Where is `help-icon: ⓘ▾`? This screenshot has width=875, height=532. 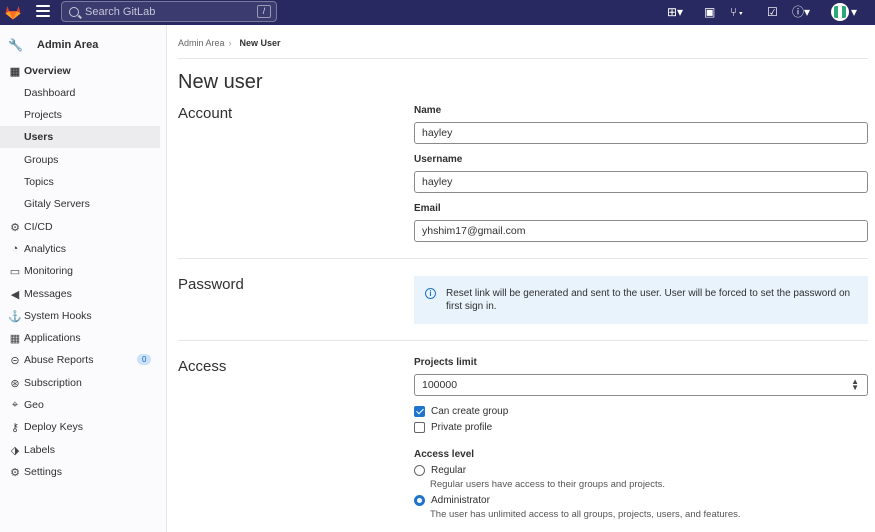
help-icon: ⓘ▾ is located at coordinates (801, 12).